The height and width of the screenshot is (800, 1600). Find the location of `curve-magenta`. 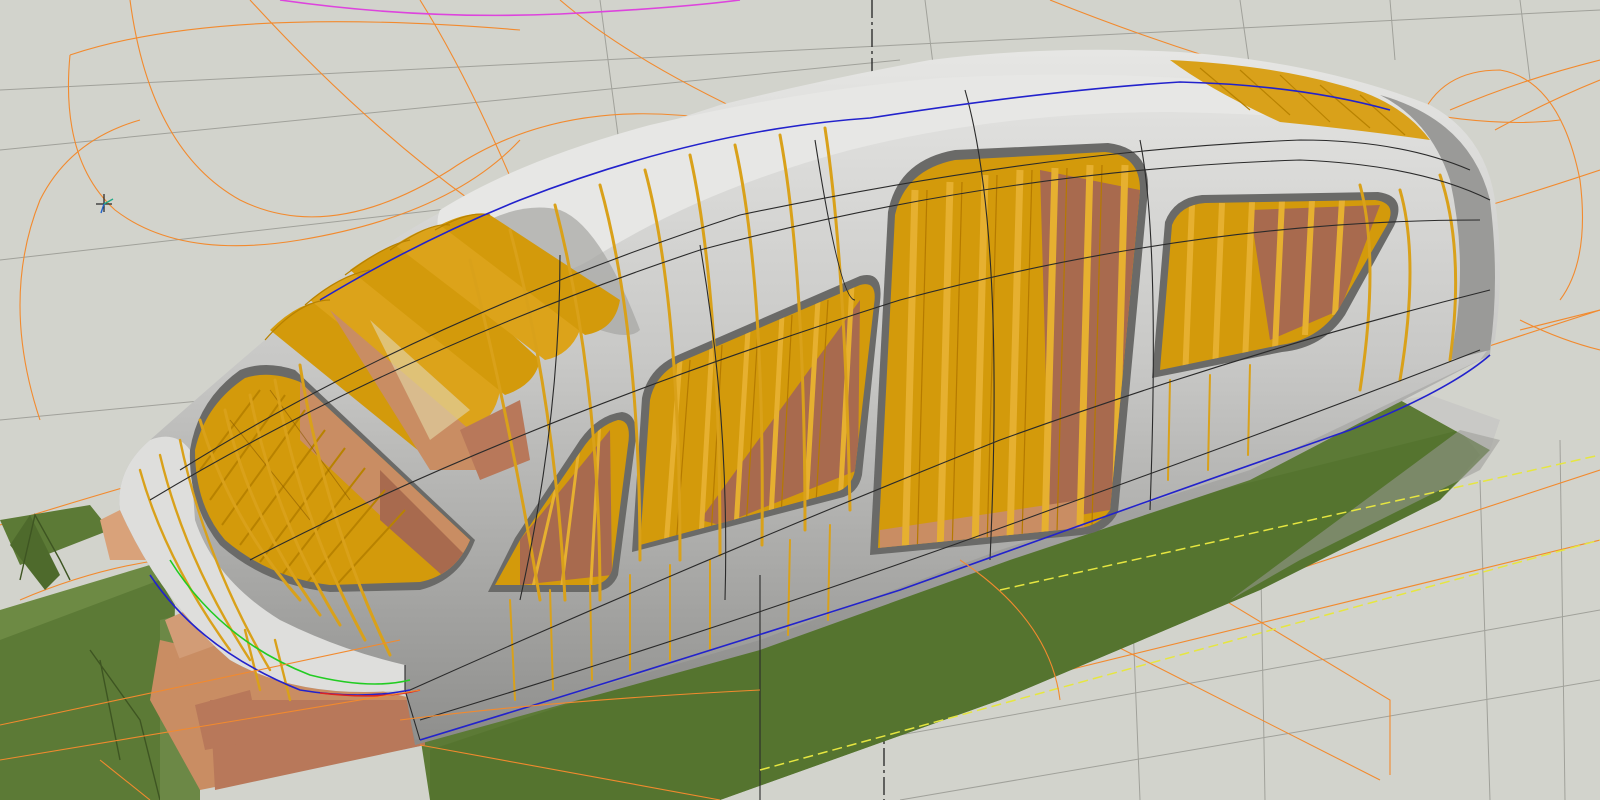

curve-magenta is located at coordinates (510, 8).